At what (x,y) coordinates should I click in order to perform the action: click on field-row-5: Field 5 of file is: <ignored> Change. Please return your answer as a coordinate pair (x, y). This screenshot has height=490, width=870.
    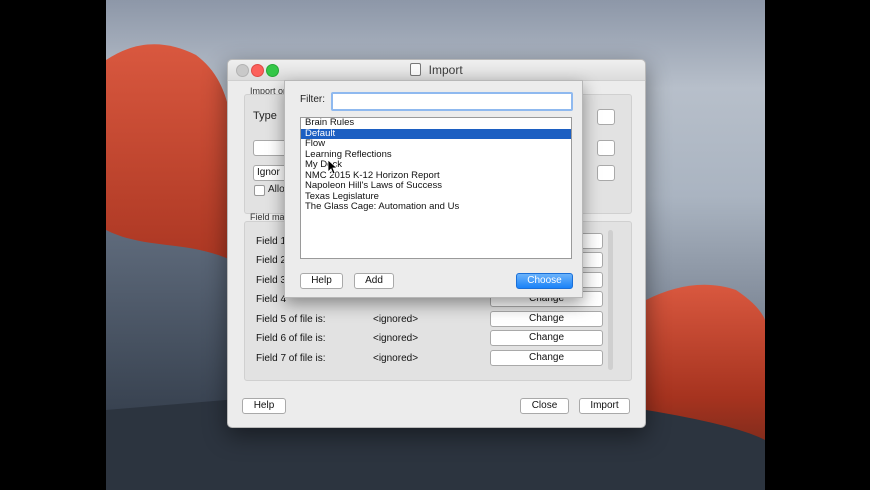
    Looking at the image, I should click on (436, 320).